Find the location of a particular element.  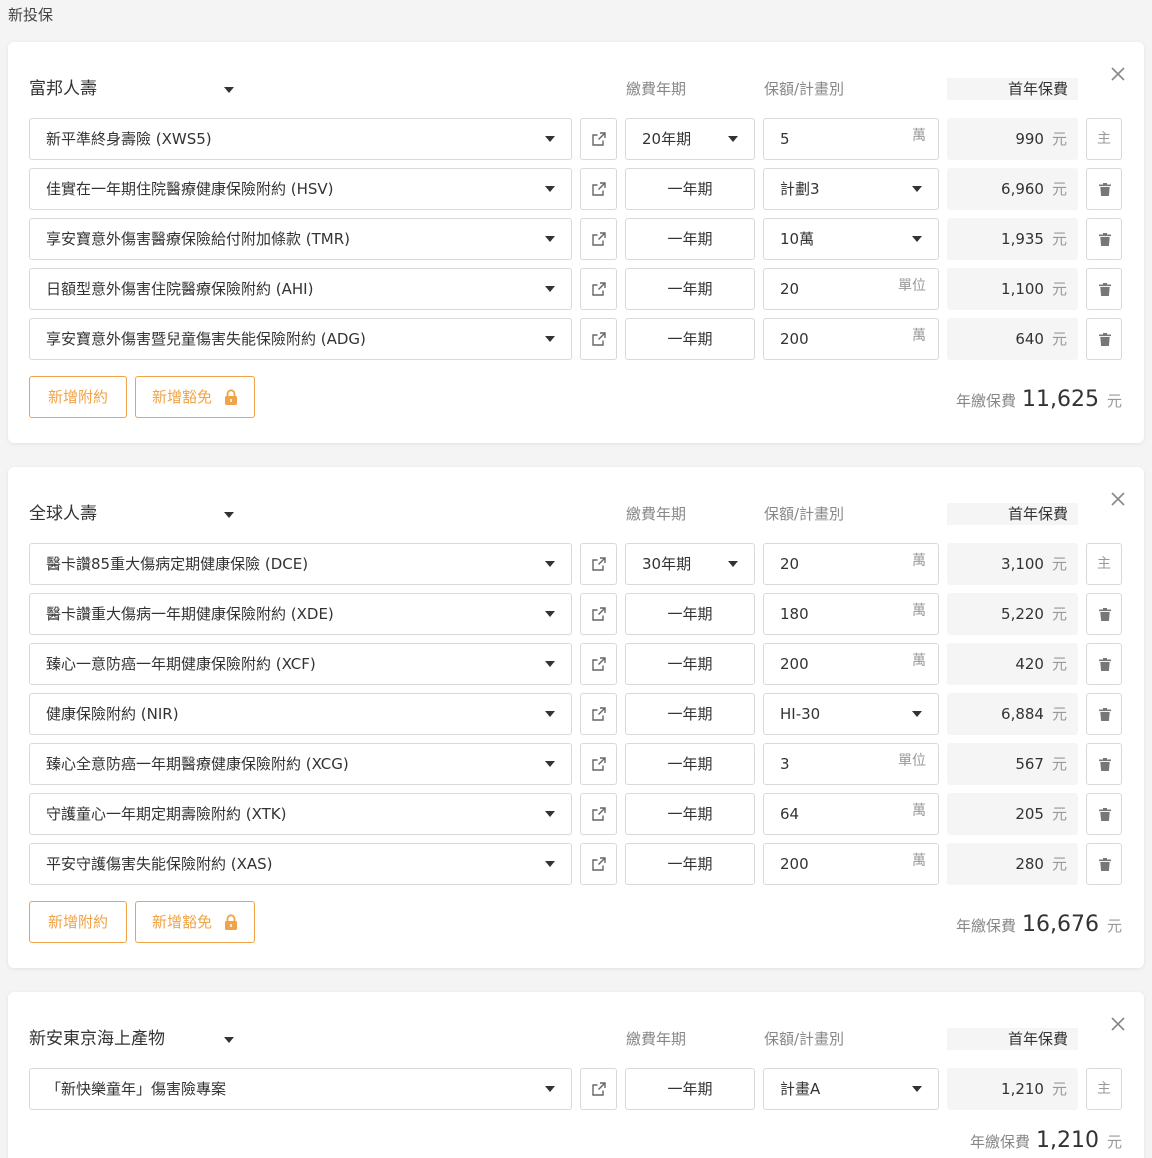

product-row: 醫卡讚重大傷病一年期健康保險附約 (XDE) 一年期 180 萬 5,220 元 is located at coordinates (575, 614).